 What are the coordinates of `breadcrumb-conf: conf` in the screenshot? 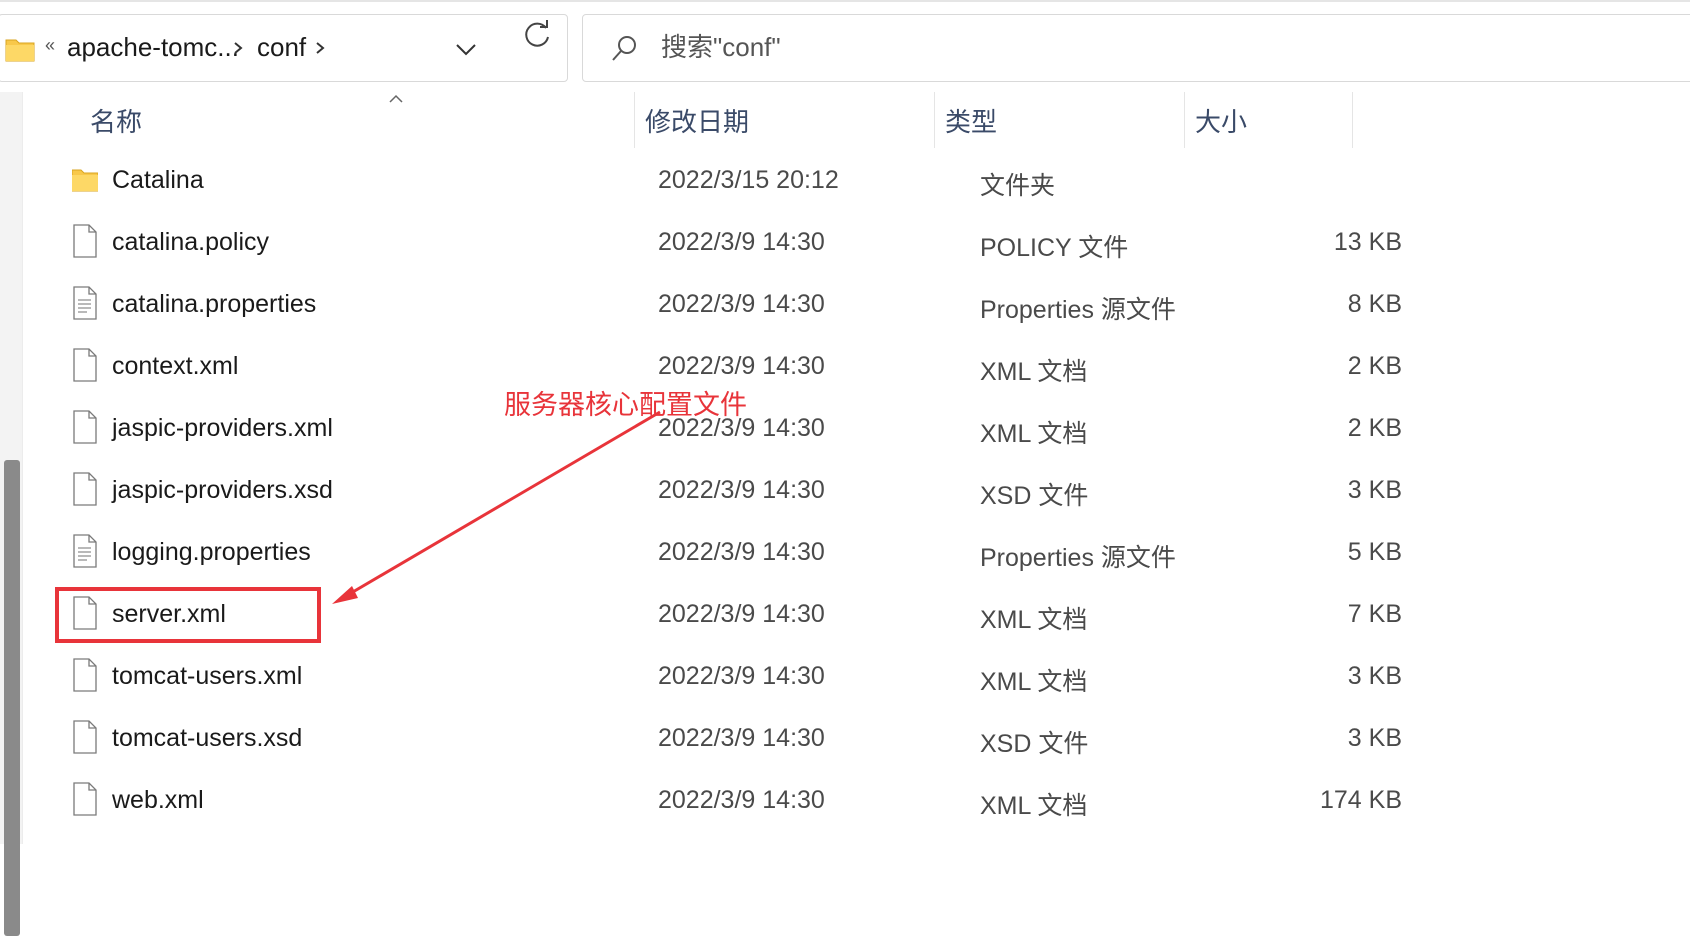 It's located at (281, 47).